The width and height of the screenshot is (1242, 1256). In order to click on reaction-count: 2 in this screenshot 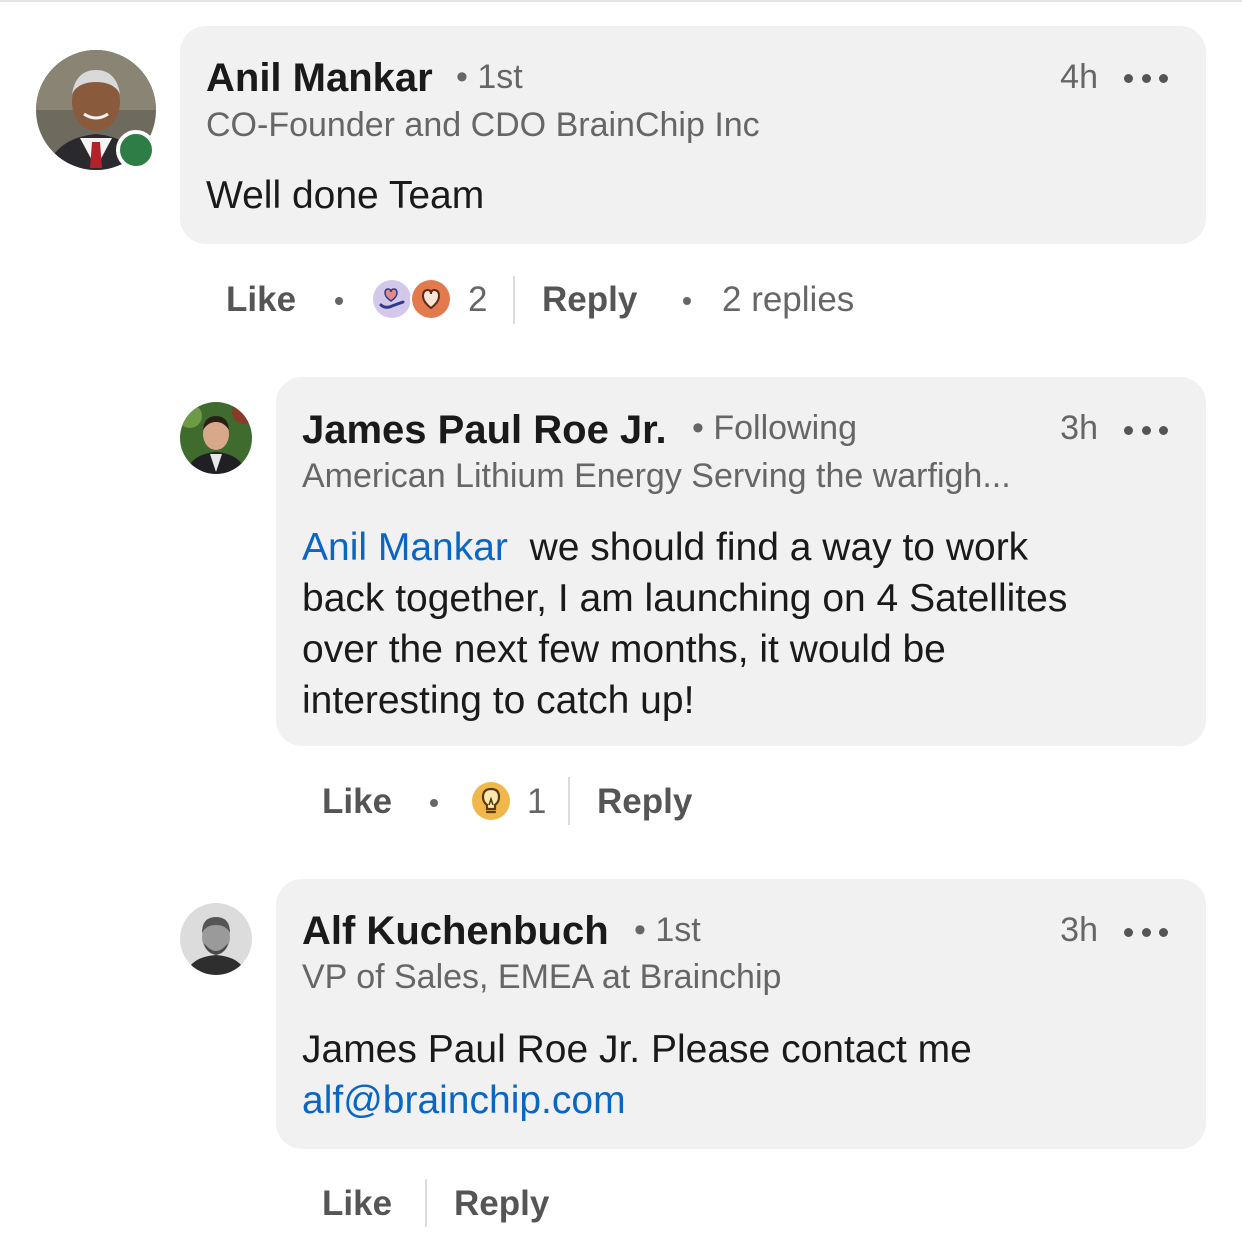, I will do `click(477, 300)`.